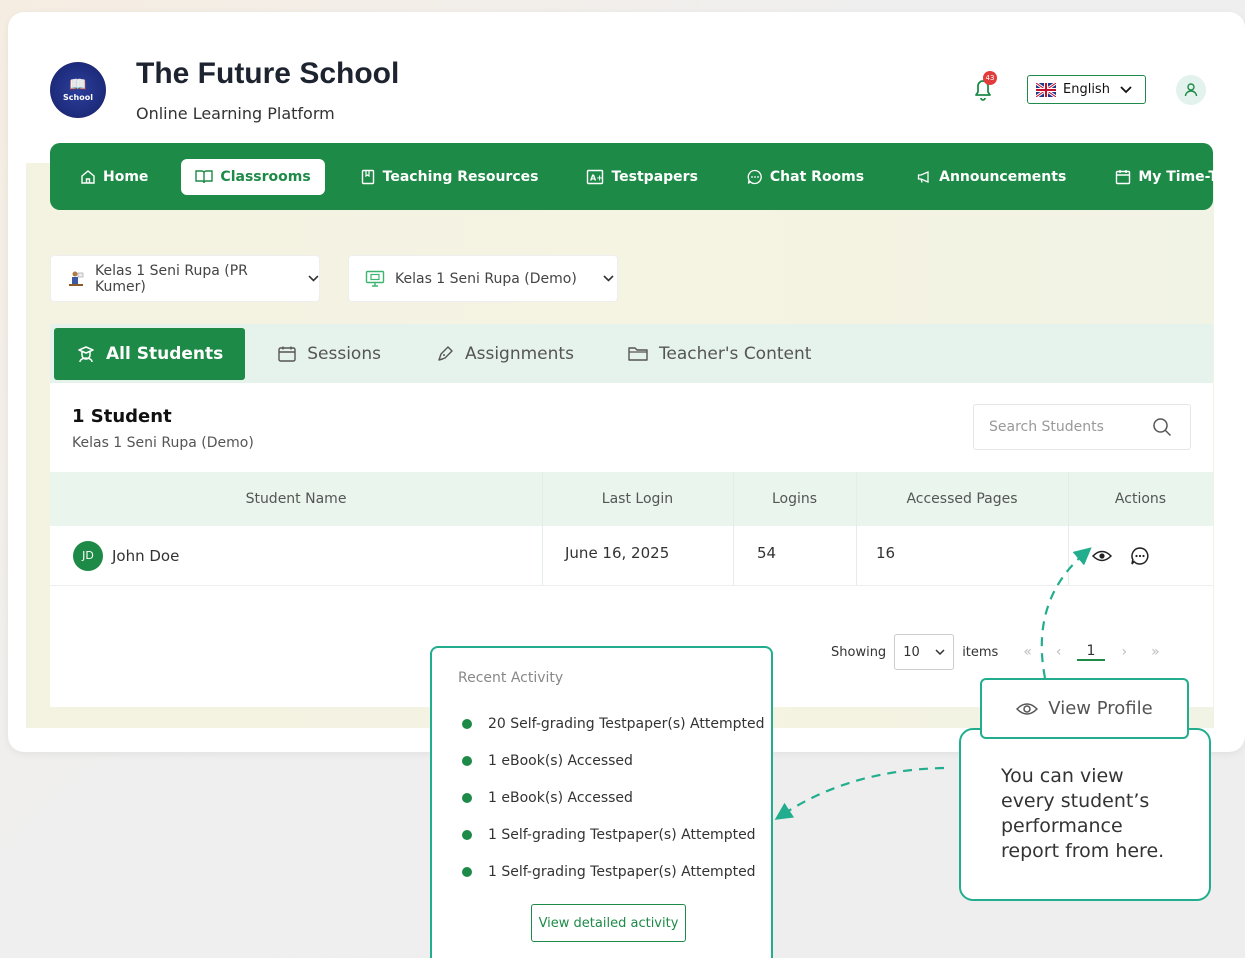 The image size is (1245, 958). What do you see at coordinates (1100, 708) in the screenshot?
I see `view-profile-label: View Profile` at bounding box center [1100, 708].